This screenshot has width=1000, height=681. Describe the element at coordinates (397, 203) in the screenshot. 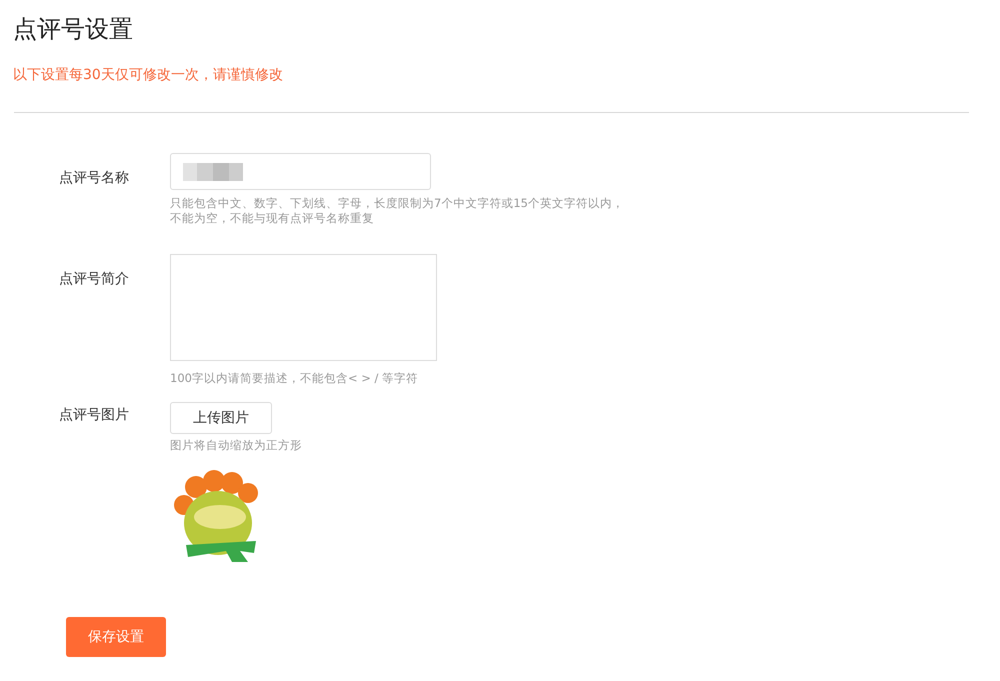

I see `hint-text: 只能包含中文、数字、下划线、字母，长度限制为7个中文字符或15个英文字符以内，` at that location.